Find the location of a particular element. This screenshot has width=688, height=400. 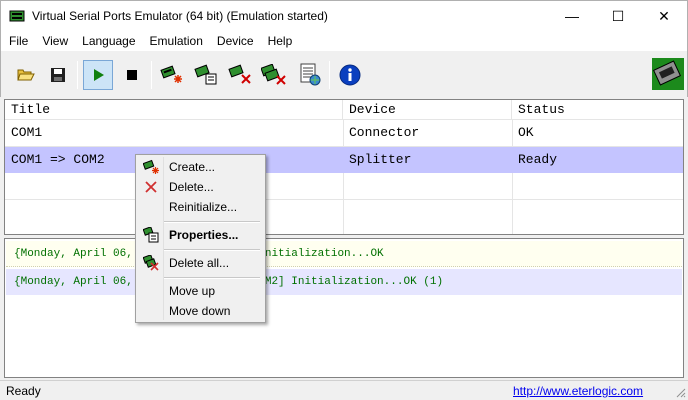

menu-file: File is located at coordinates (18, 41).